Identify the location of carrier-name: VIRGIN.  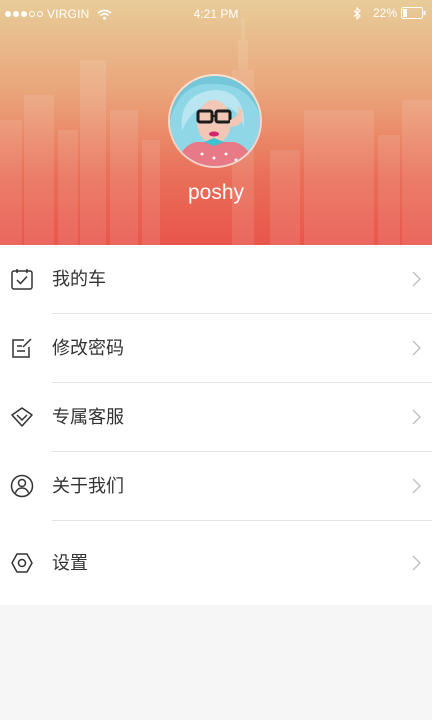
(68, 14).